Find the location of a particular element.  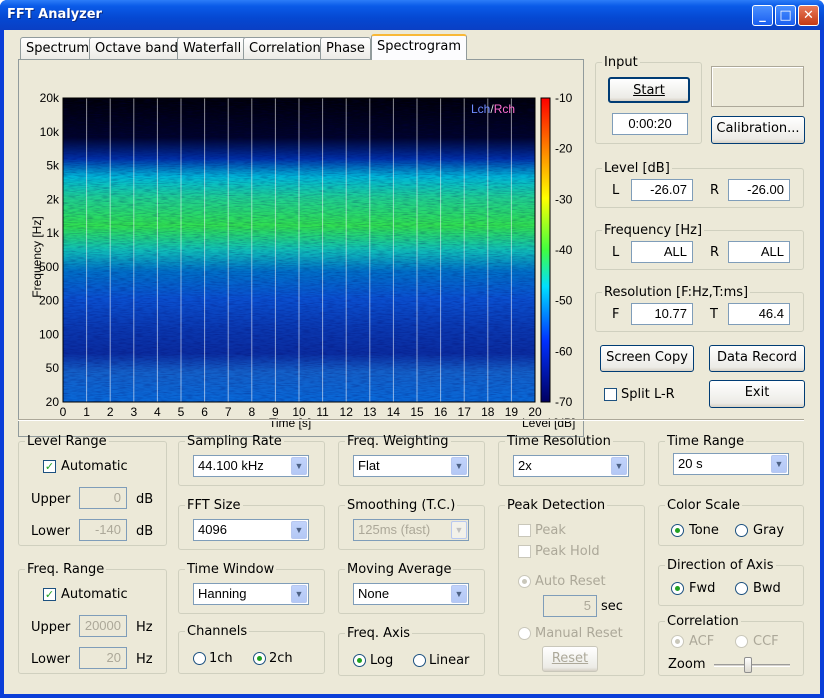

color-scale-title: Color Scale is located at coordinates (704, 505).